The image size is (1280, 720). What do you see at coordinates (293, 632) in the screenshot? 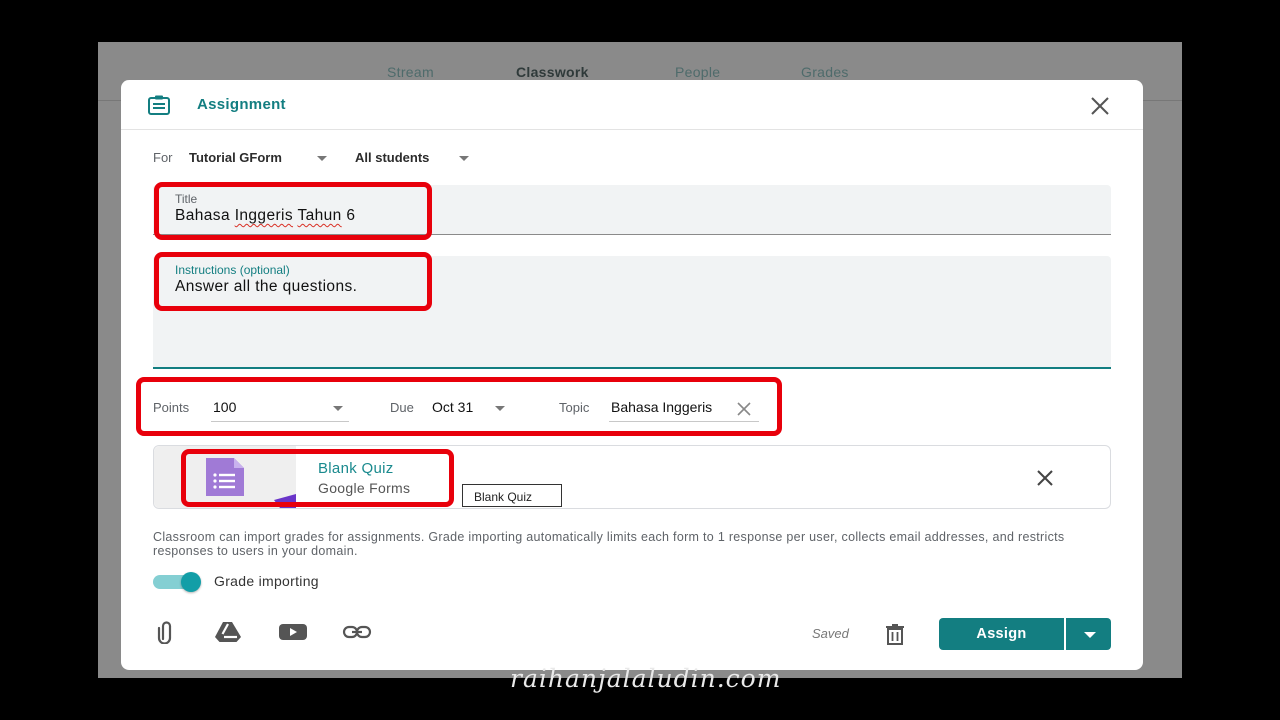
I see `youtube-icon` at bounding box center [293, 632].